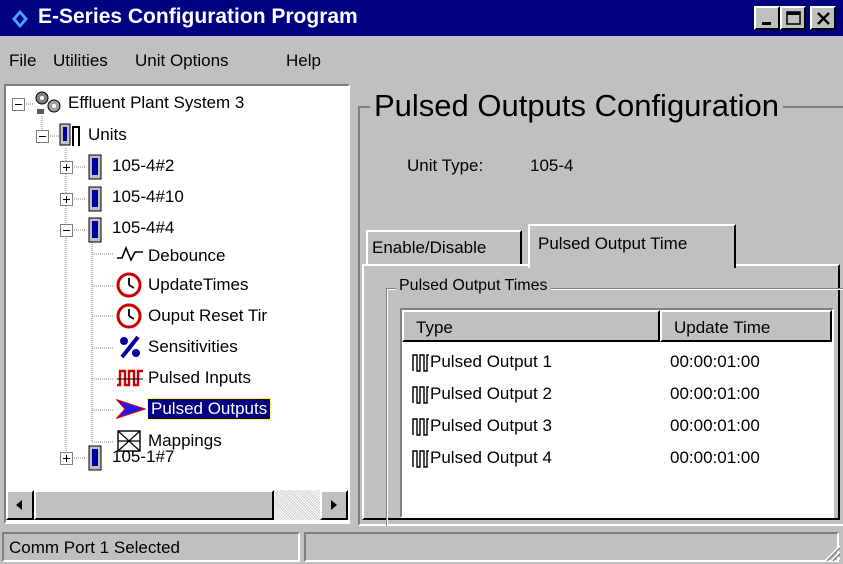  Describe the element at coordinates (80, 61) in the screenshot. I see `menu-utilities: Utilities` at that location.